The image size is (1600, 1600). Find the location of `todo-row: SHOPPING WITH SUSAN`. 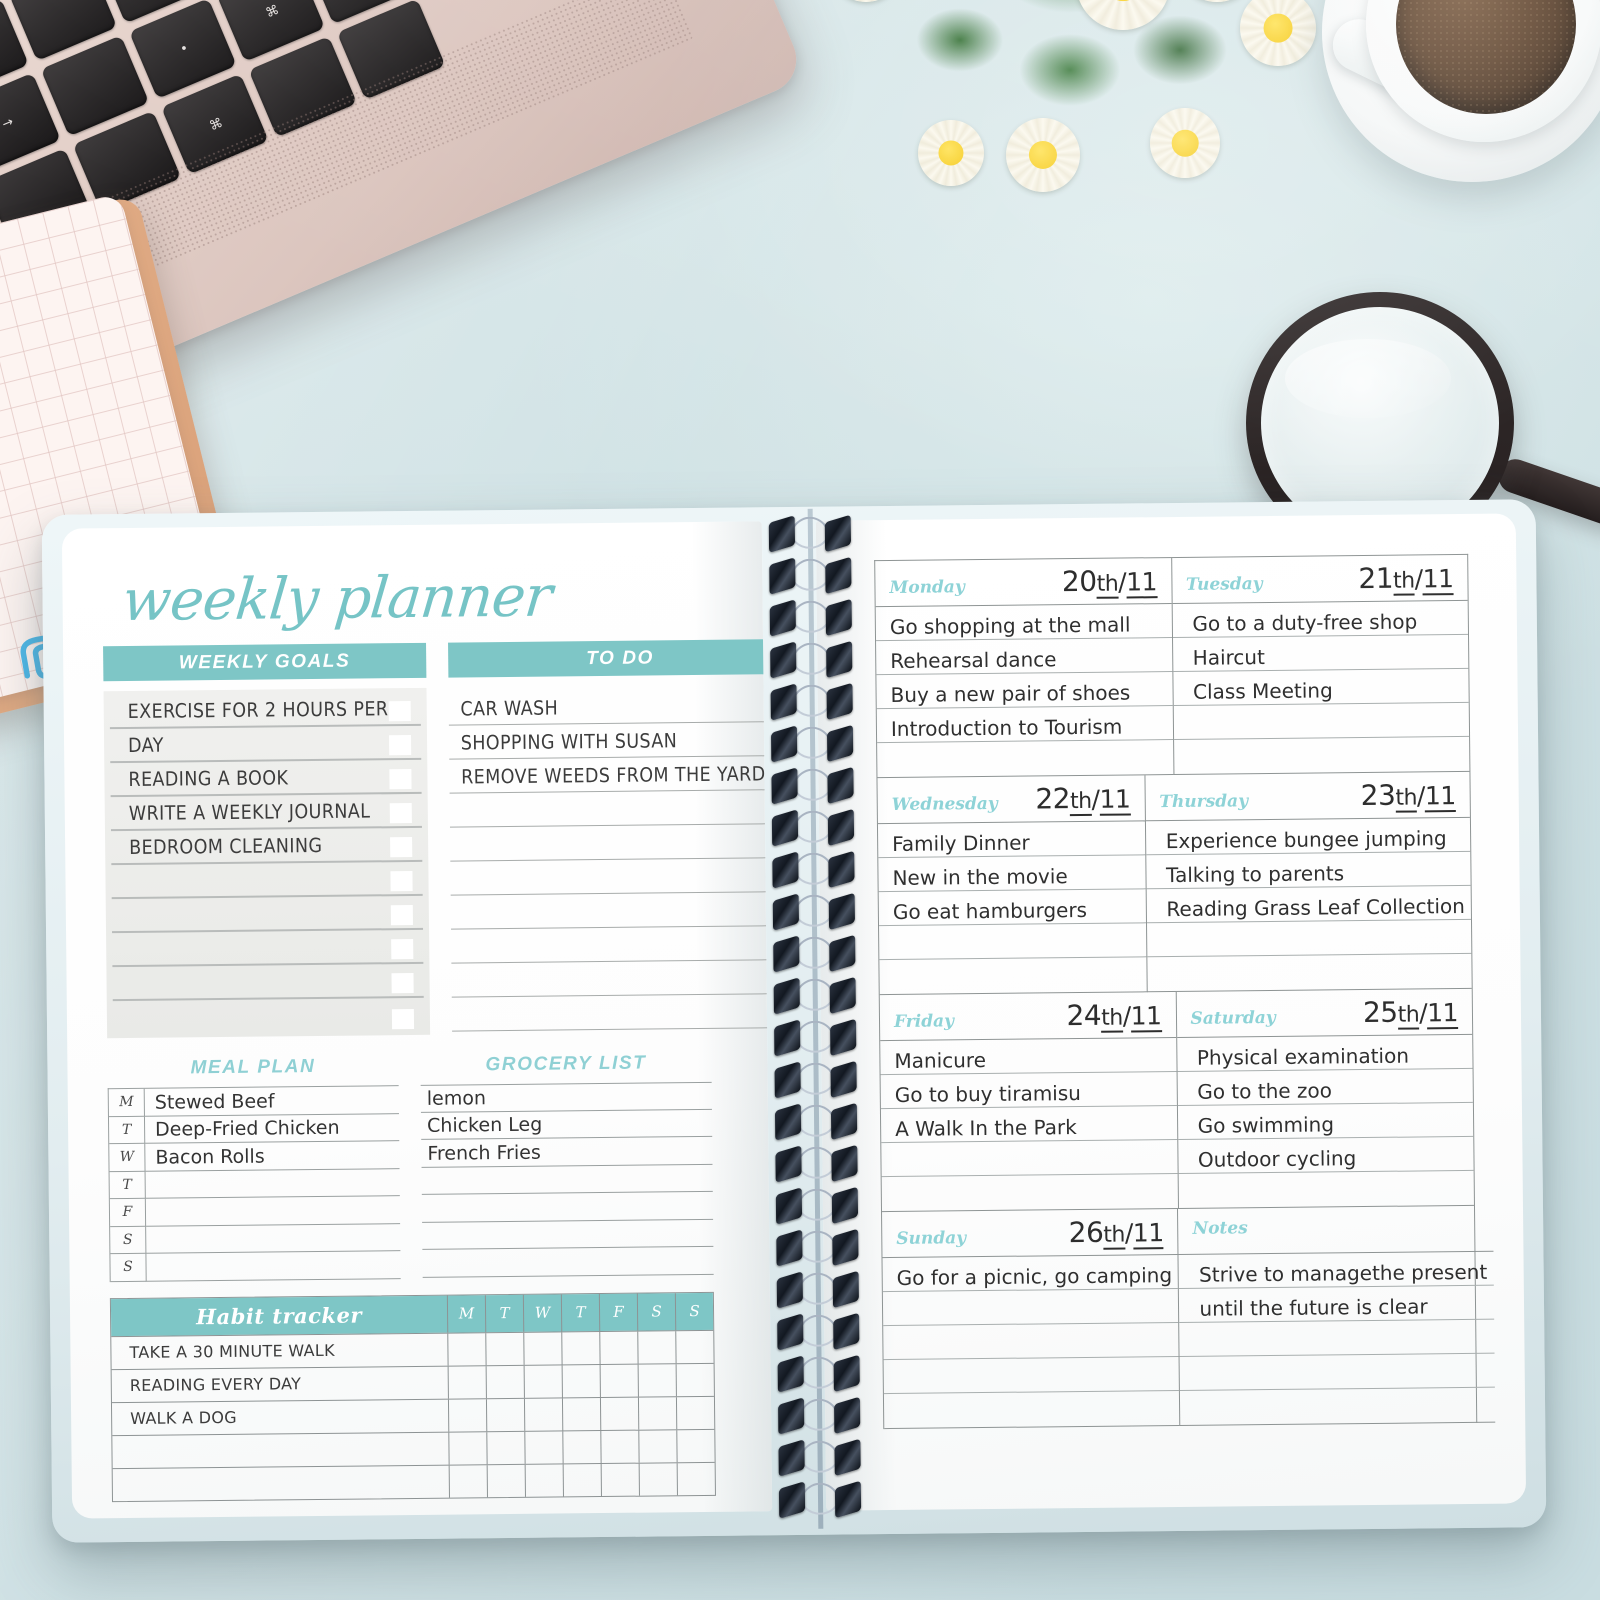

todo-row: SHOPPING WITH SUSAN is located at coordinates (610, 740).